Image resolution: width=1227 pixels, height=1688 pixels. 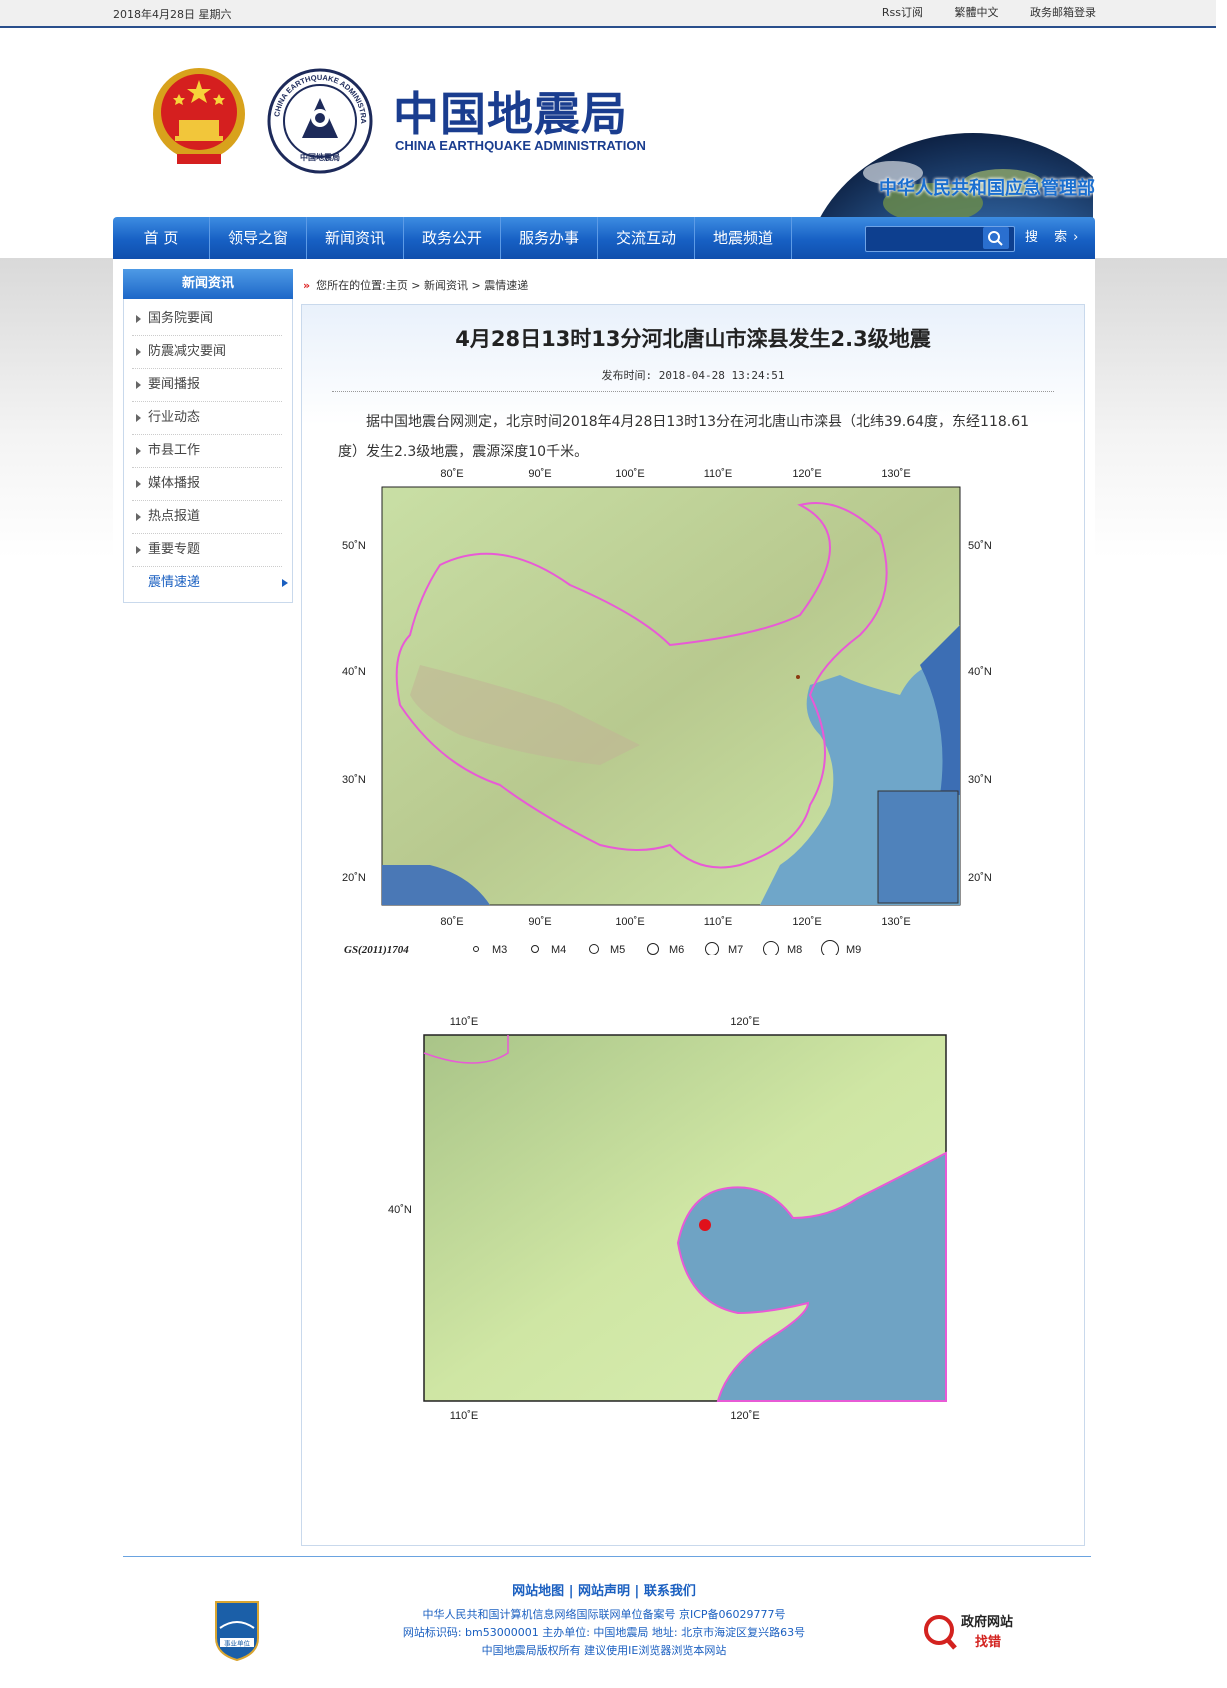 I want to click on magnitude-label: M6, so click(x=676, y=949).